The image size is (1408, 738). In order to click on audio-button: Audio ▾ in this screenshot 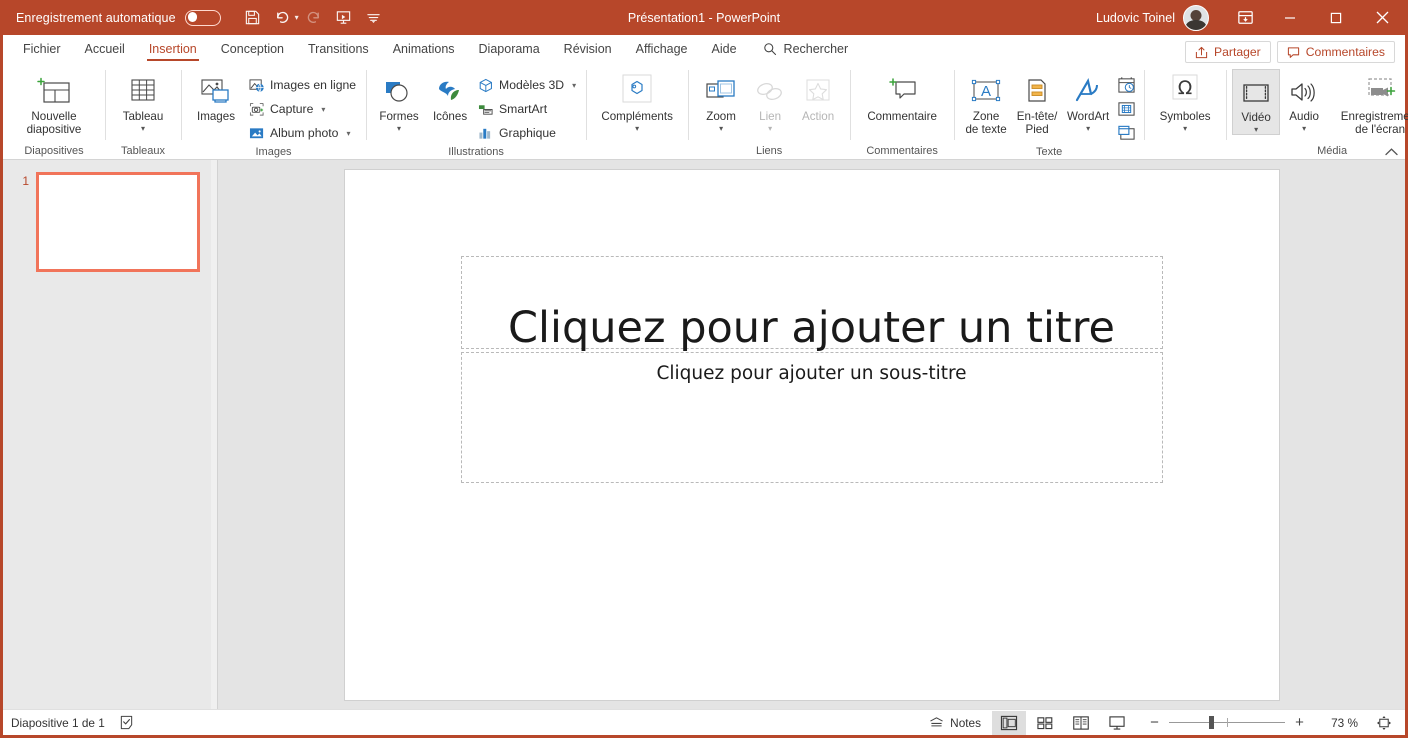, I will do `click(1304, 101)`.